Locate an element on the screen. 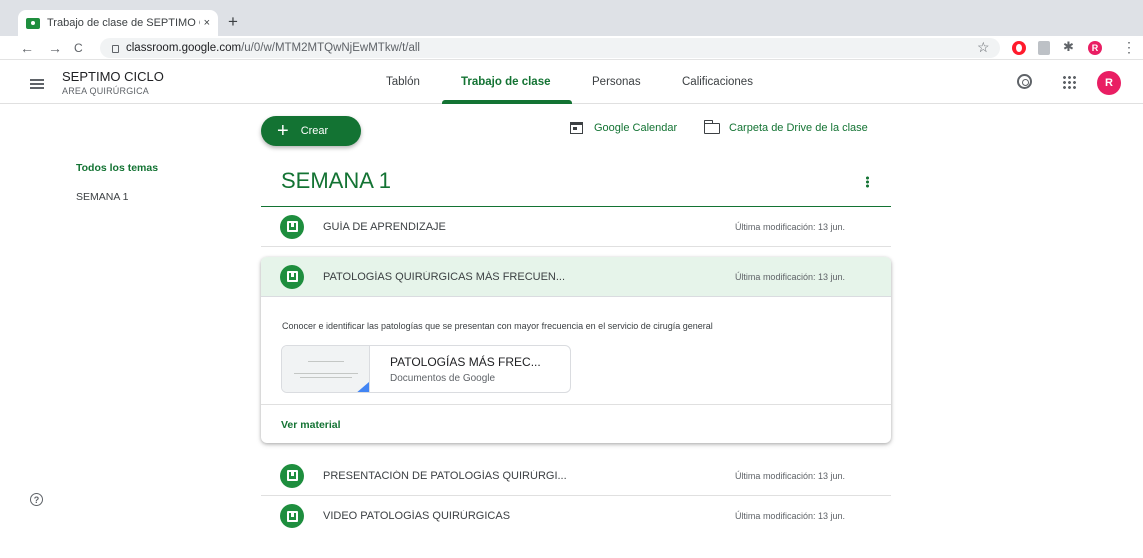  url-path: /u/0/w/MTM2MTQwNjEwMTkw/t/all is located at coordinates (330, 48).